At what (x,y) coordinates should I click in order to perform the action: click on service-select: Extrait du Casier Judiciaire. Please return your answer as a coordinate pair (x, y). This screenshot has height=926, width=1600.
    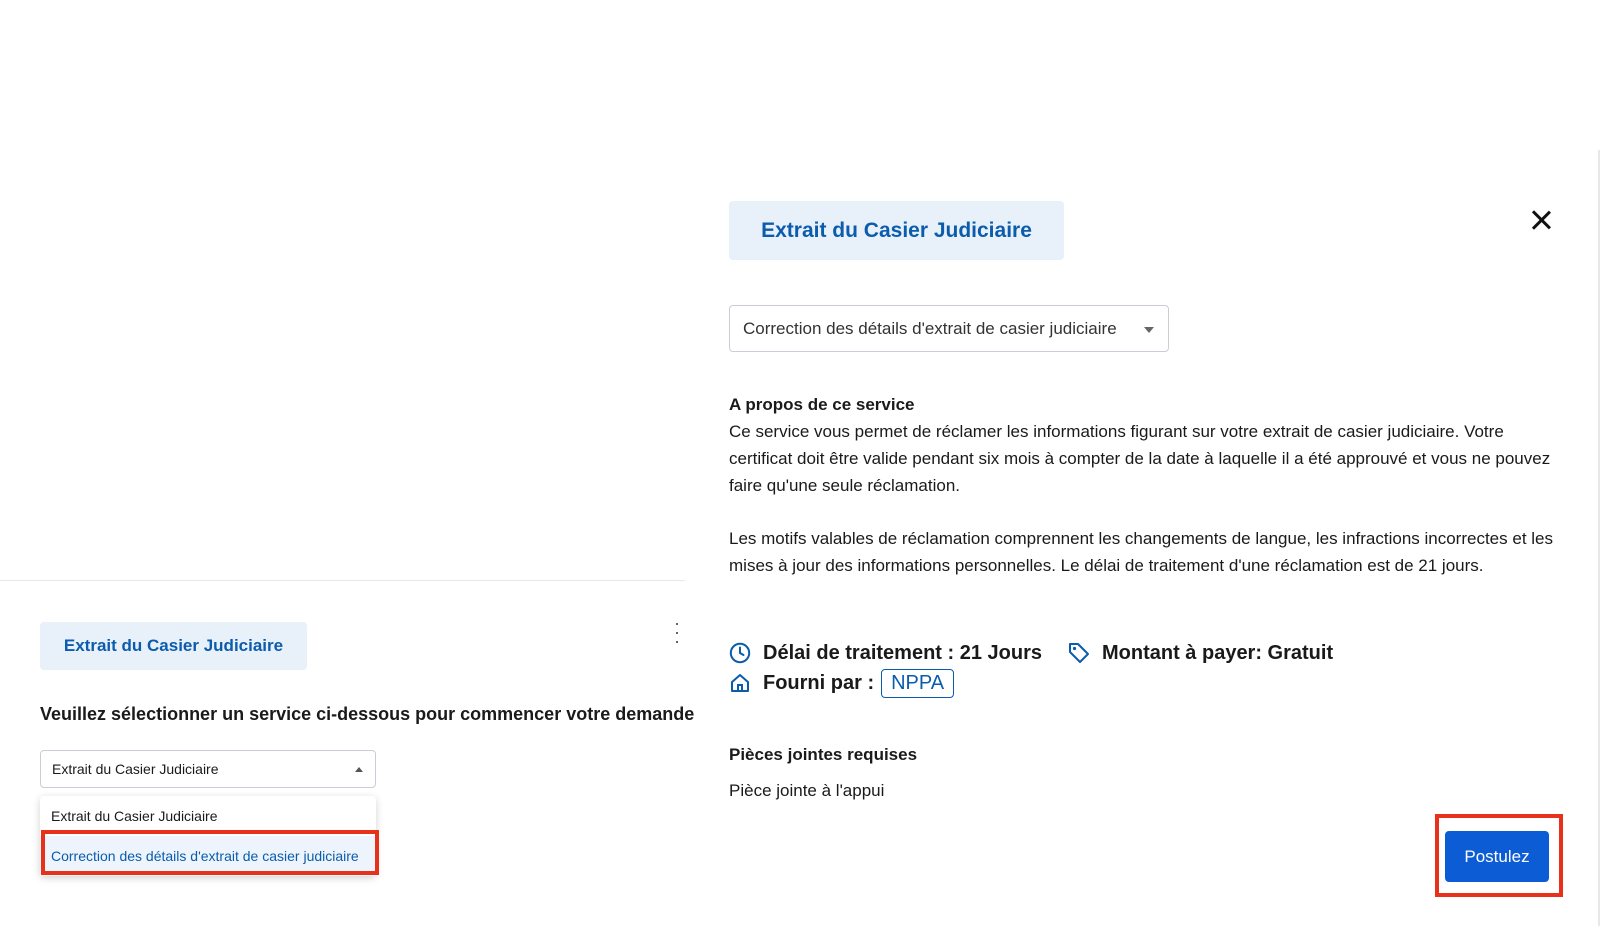
    Looking at the image, I should click on (208, 769).